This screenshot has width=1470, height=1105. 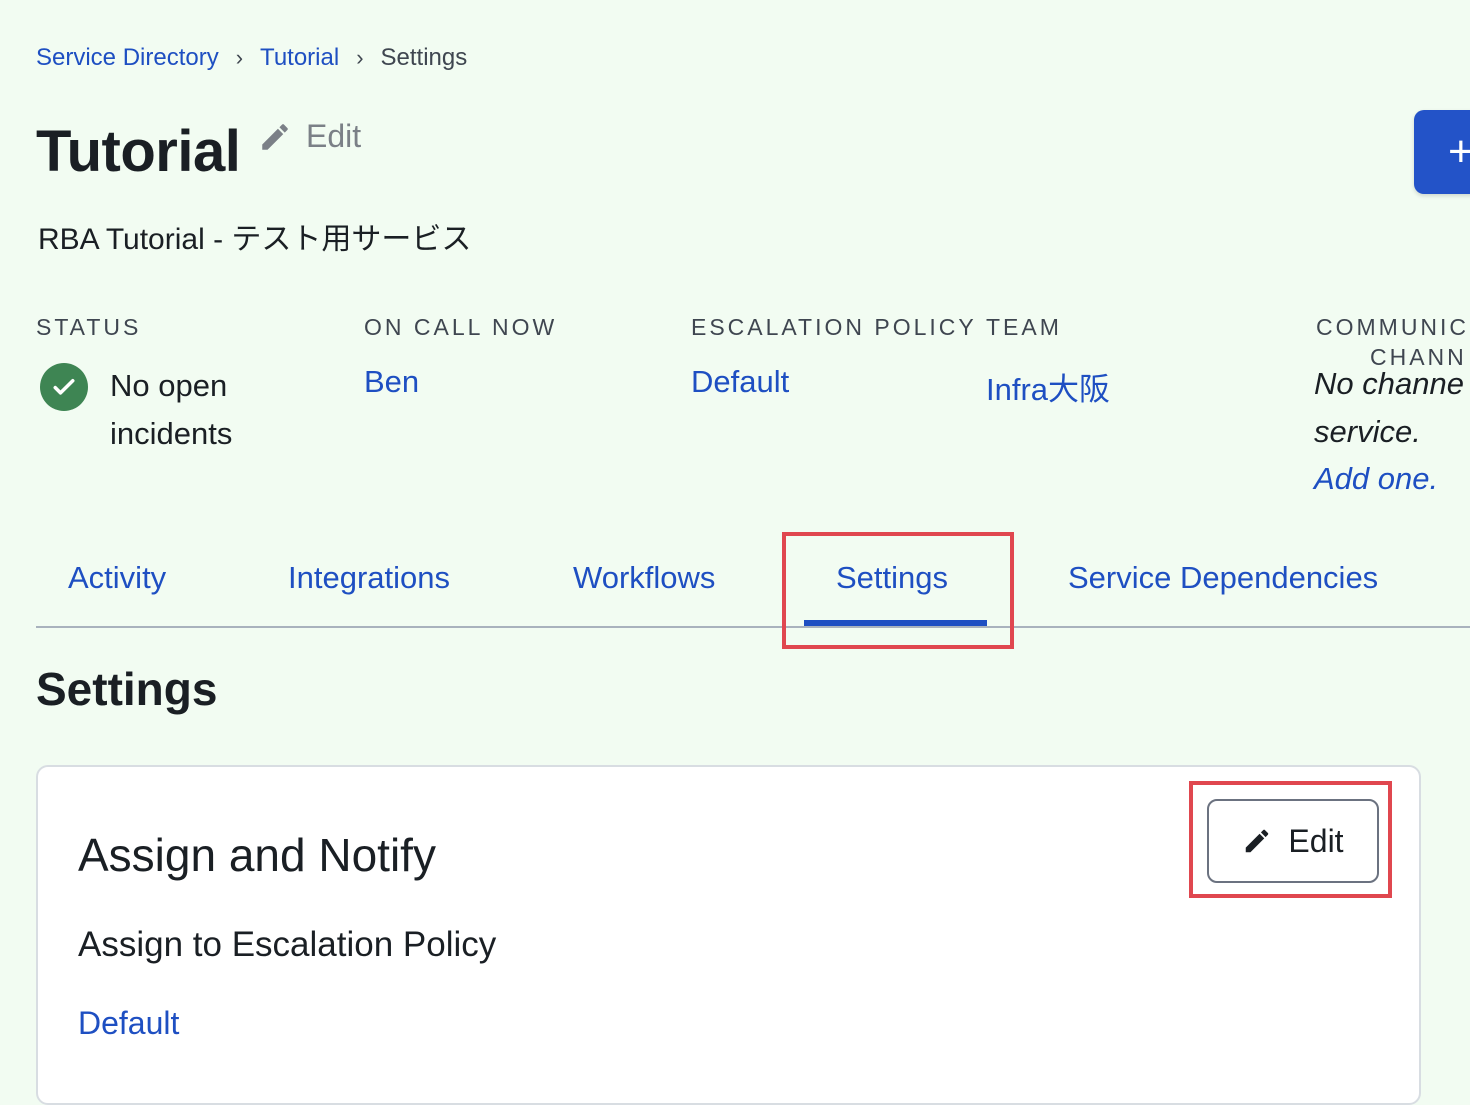 I want to click on status-label: STATUS, so click(x=89, y=327).